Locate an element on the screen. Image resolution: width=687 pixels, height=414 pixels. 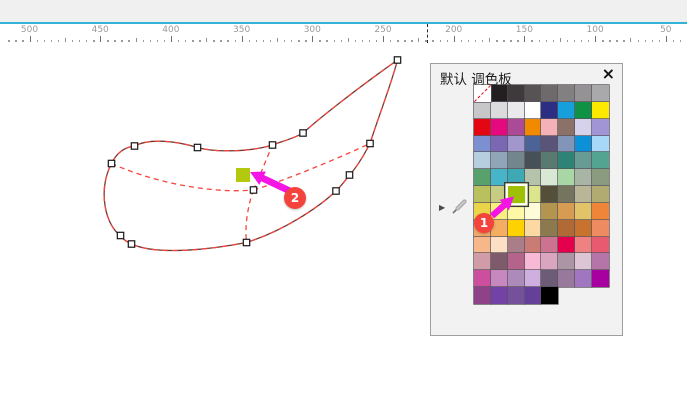
selected-palette-swatch is located at coordinates (516, 194).